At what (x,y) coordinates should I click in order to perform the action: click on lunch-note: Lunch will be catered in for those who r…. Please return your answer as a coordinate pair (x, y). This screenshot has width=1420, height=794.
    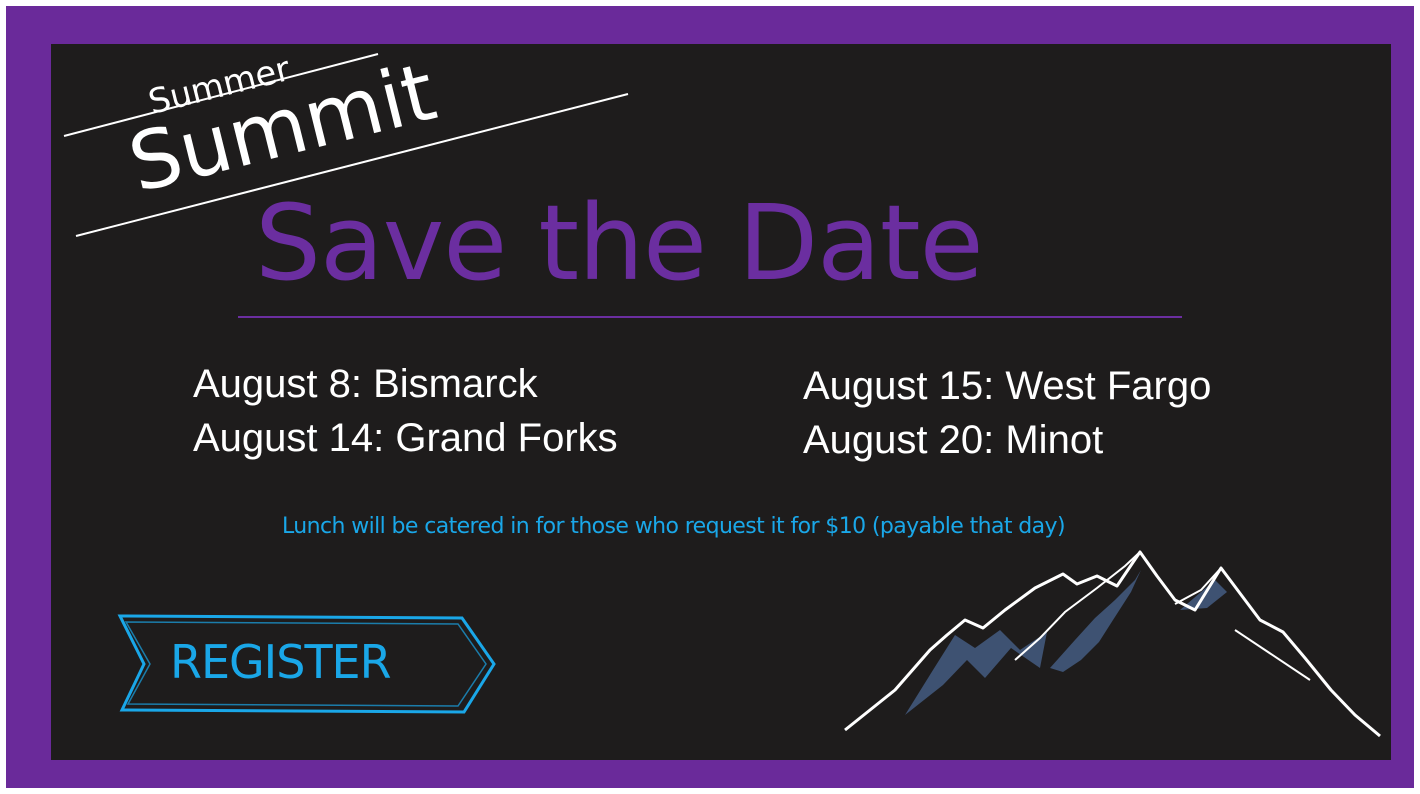
    Looking at the image, I should click on (674, 526).